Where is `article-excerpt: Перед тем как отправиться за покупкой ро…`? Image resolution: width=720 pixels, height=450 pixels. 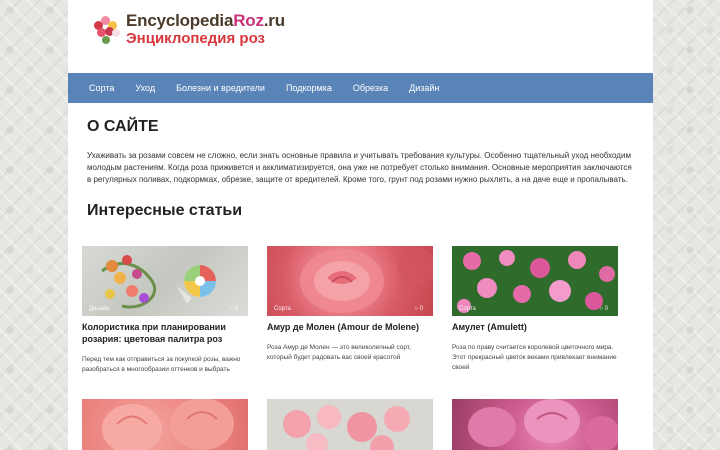
article-excerpt: Перед тем как отправиться за покупкой ро… is located at coordinates (161, 364).